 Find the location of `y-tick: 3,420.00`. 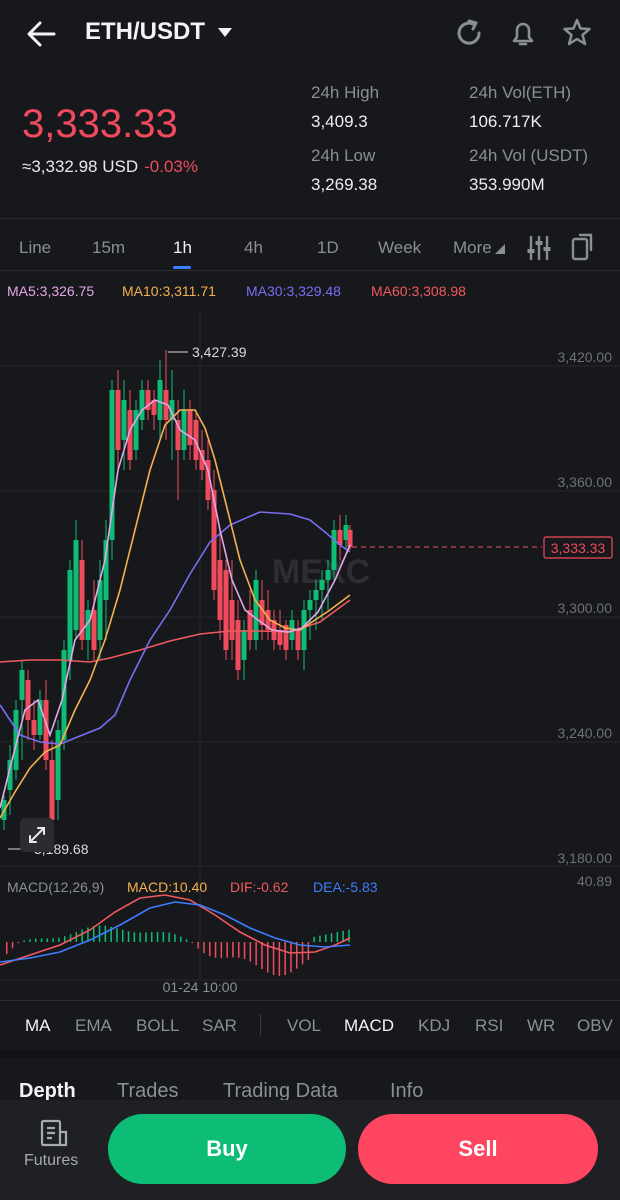

y-tick: 3,420.00 is located at coordinates (585, 357).